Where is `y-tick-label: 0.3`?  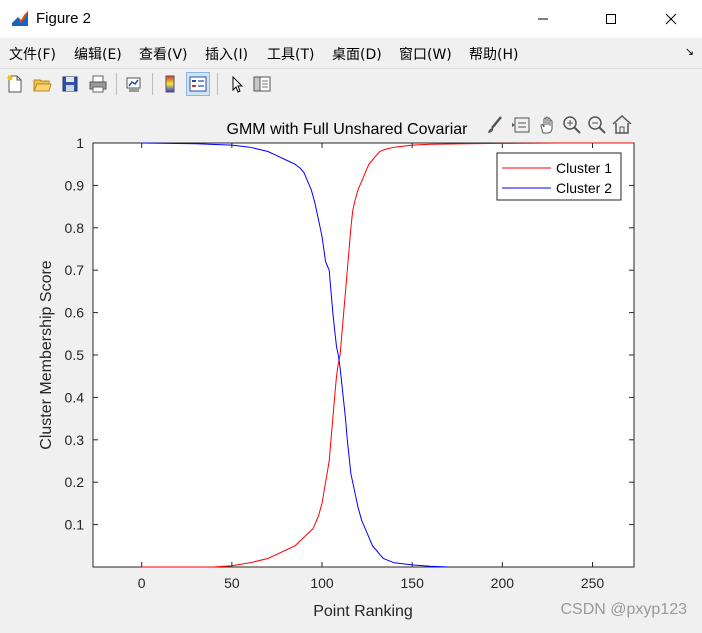 y-tick-label: 0.3 is located at coordinates (75, 440).